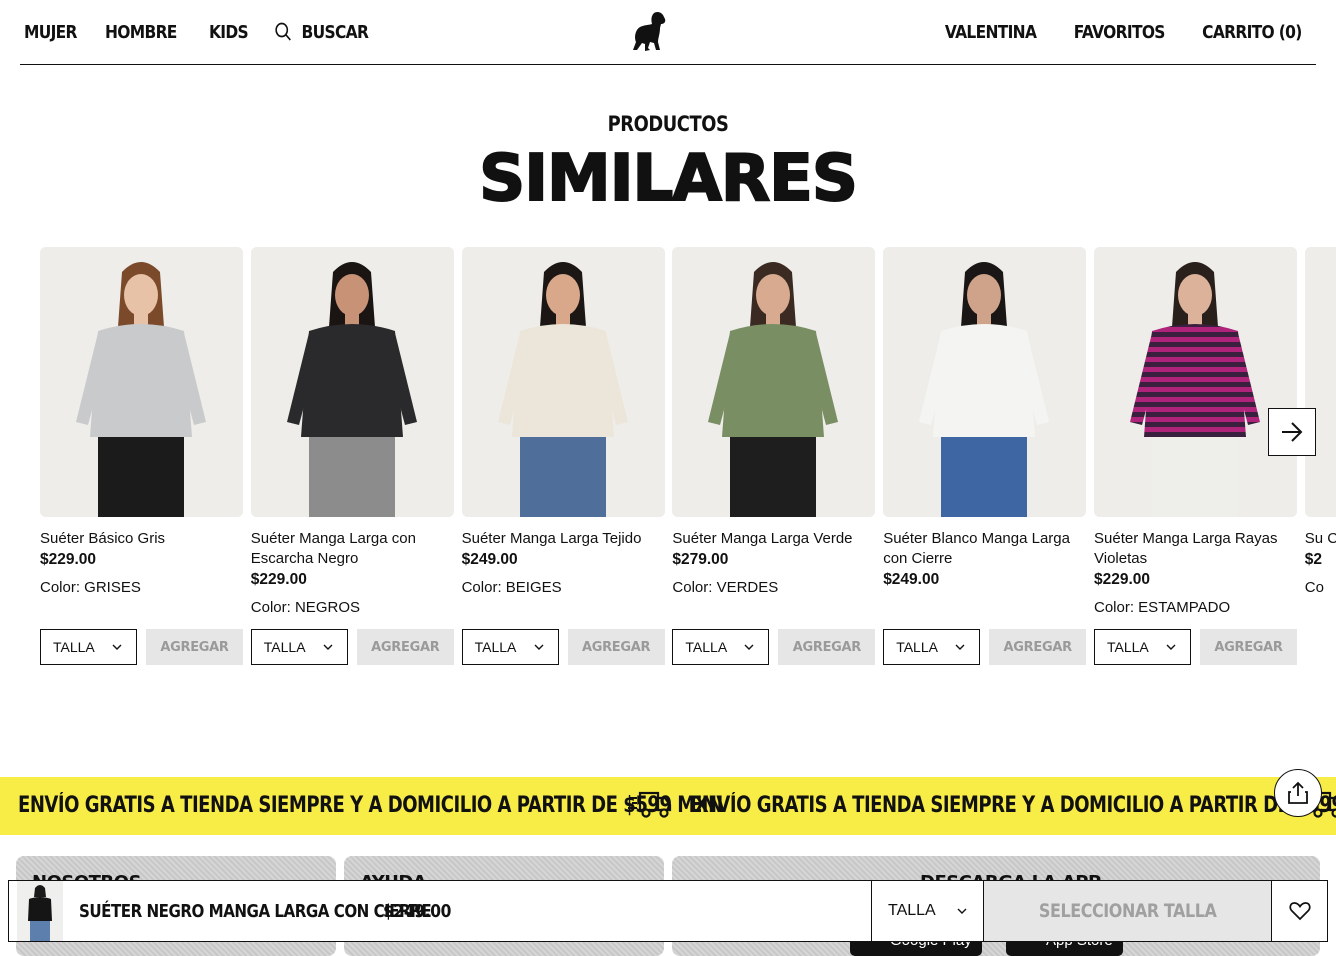  I want to click on search-label: BUSCAR, so click(335, 32).